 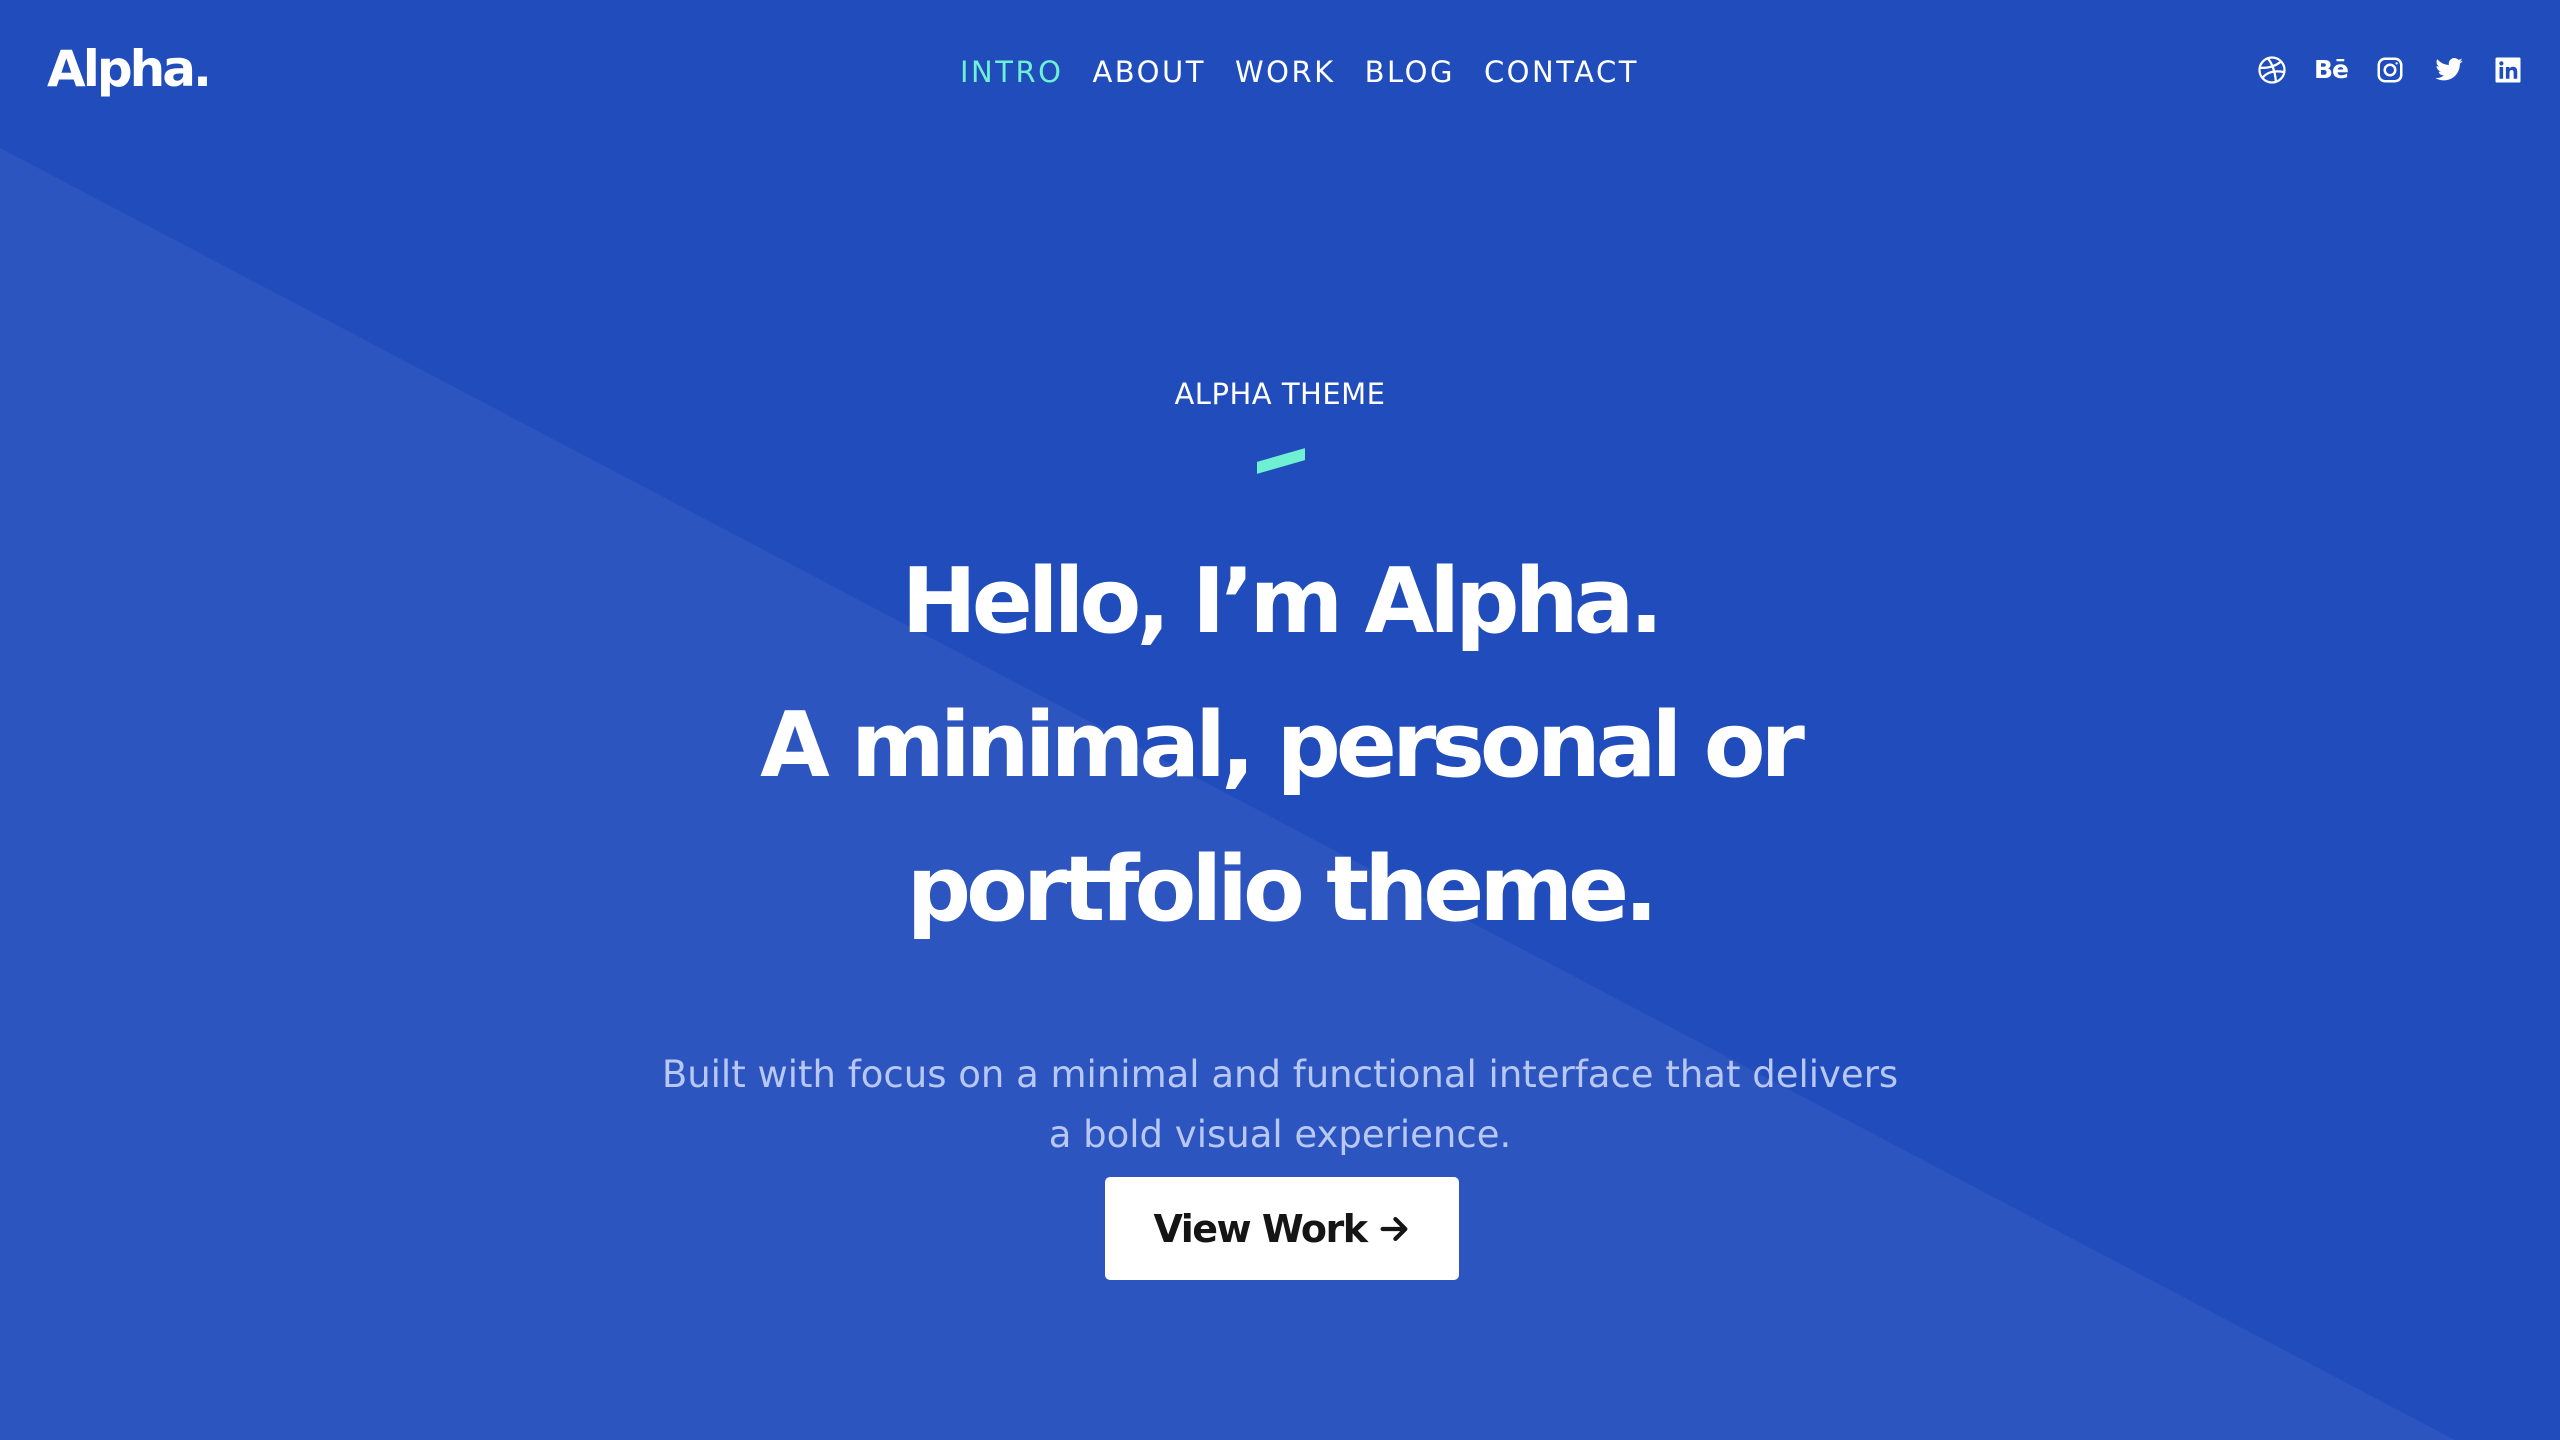 What do you see at coordinates (1394, 1229) in the screenshot?
I see `arrow-right-icon` at bounding box center [1394, 1229].